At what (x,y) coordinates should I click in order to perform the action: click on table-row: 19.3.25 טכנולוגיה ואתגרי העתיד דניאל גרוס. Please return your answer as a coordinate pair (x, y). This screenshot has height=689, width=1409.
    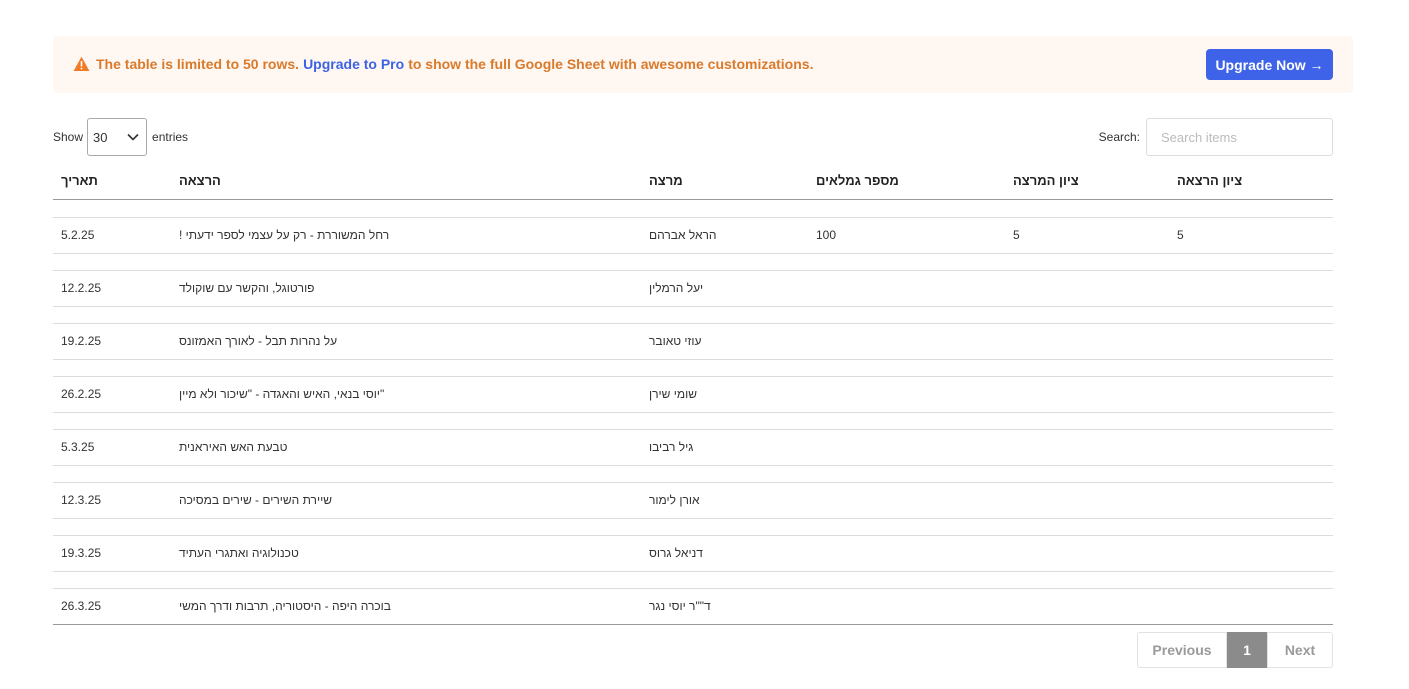
    Looking at the image, I should click on (693, 553).